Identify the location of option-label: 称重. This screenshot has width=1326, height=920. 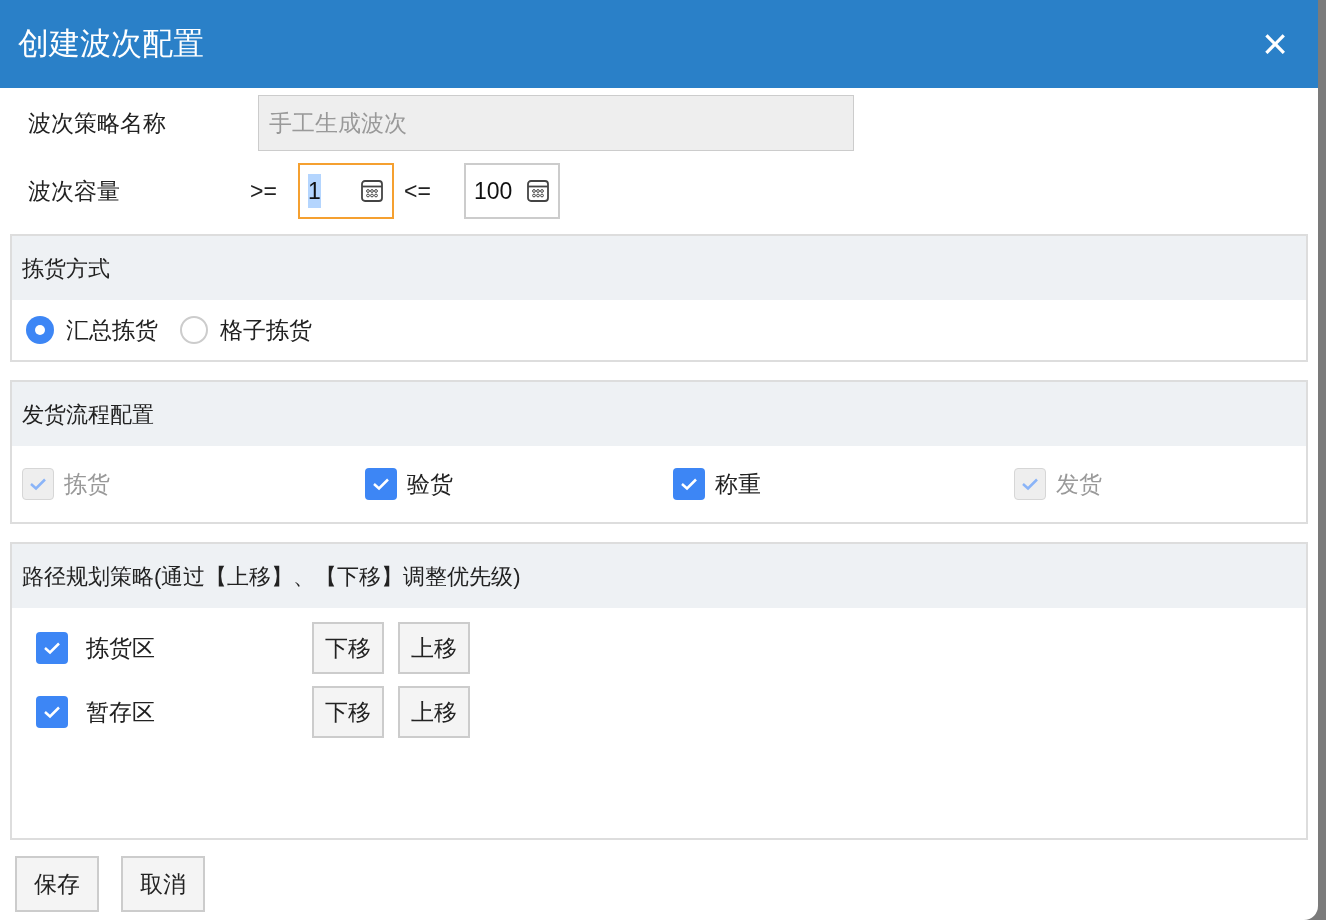
(738, 484).